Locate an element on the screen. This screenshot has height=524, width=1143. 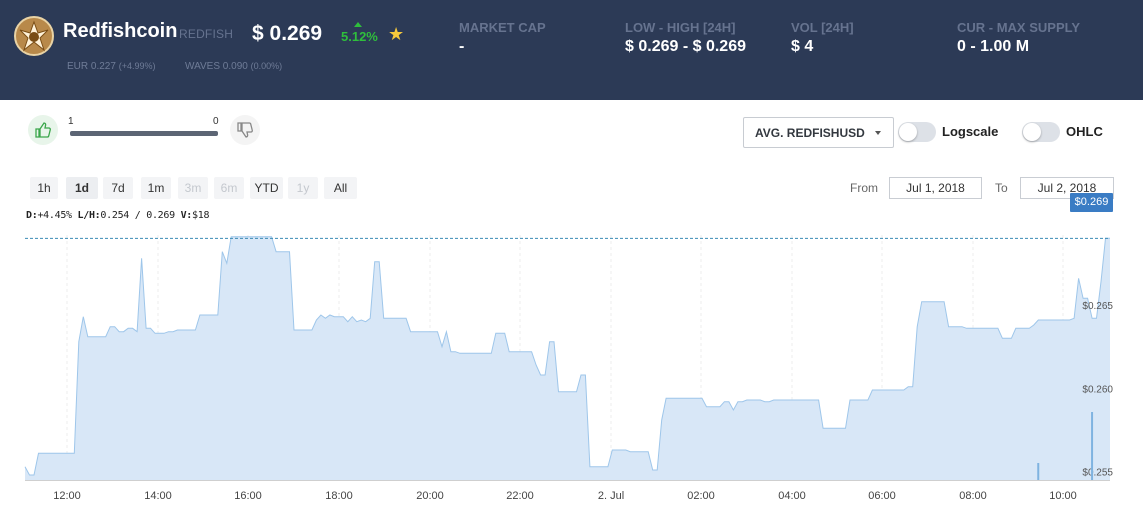
low-high-label: LOW - HIGH [24H] is located at coordinates (680, 27).